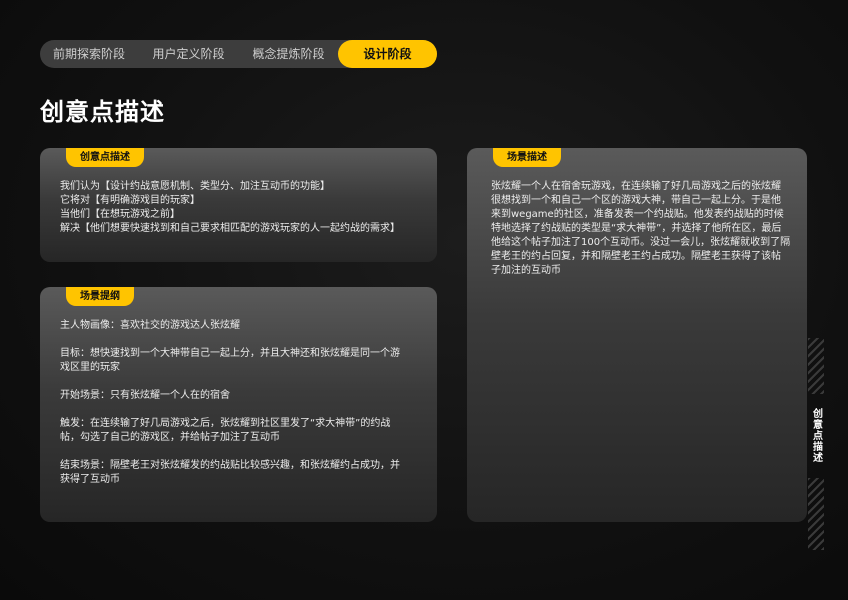  Describe the element at coordinates (150, 325) in the screenshot. I see `outline-line: 主人物画像：喜欢社交的游戏达人张炫耀` at that location.